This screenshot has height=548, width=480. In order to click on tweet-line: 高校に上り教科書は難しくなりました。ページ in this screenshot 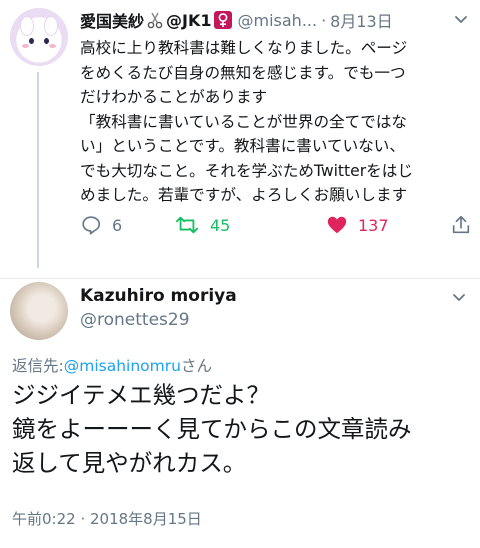, I will do `click(244, 48)`.